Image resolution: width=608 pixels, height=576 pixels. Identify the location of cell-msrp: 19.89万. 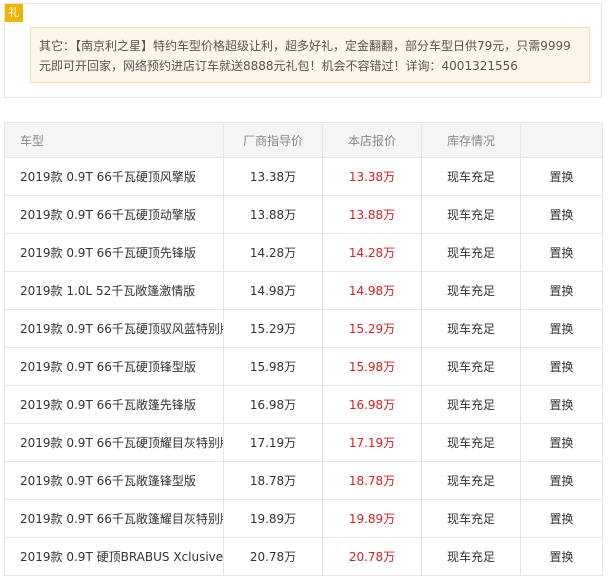
(273, 518).